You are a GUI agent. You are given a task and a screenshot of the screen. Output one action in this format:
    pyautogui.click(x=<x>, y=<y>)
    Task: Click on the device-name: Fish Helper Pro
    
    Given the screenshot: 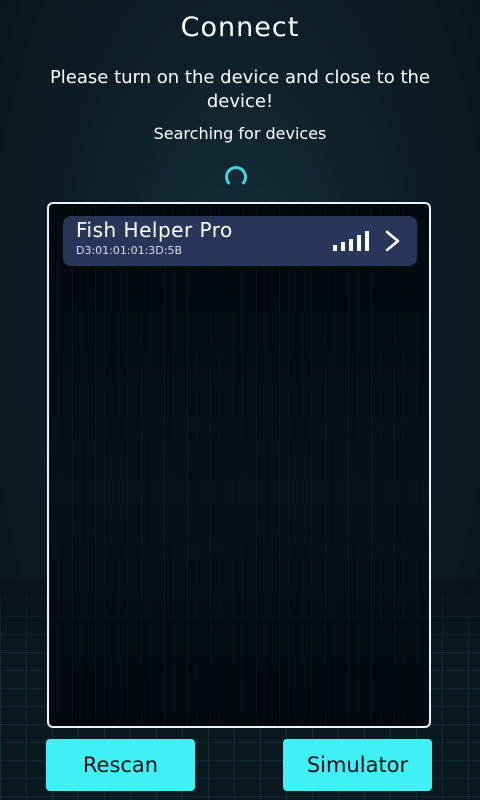 What is the action you would take?
    pyautogui.click(x=154, y=230)
    